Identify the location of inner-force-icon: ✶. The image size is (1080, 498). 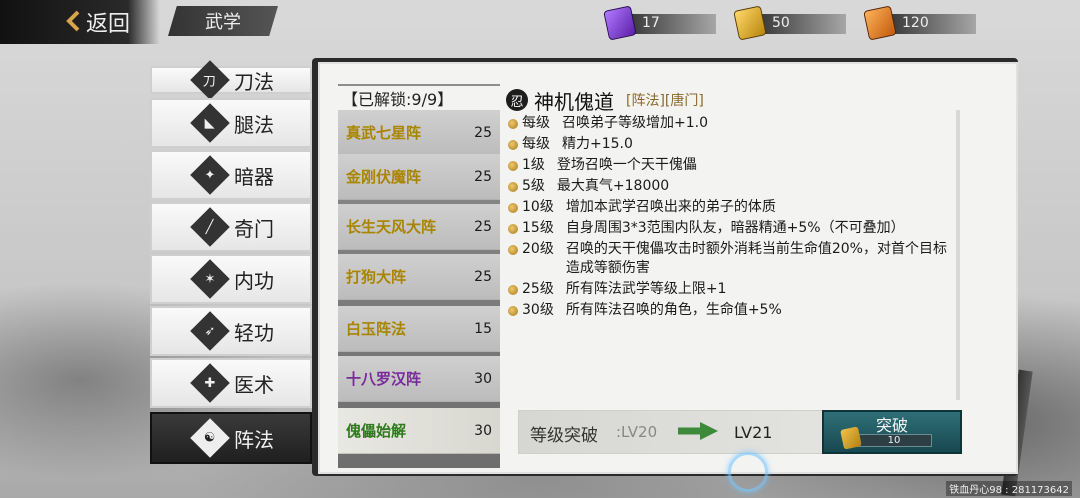
(210, 279).